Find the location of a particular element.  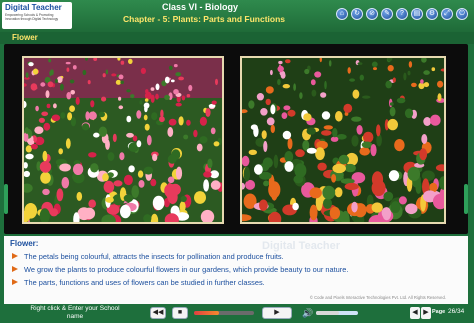

progress-bar is located at coordinates (224, 313).